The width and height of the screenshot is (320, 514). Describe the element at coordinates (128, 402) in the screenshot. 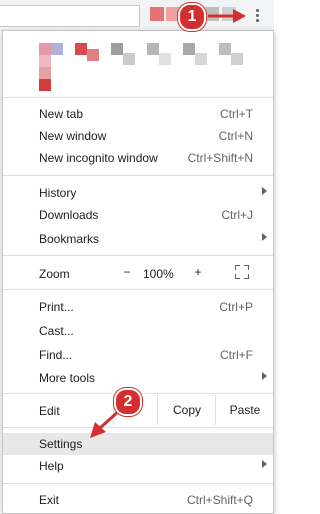

I see `annotation-badge-2: 2` at that location.